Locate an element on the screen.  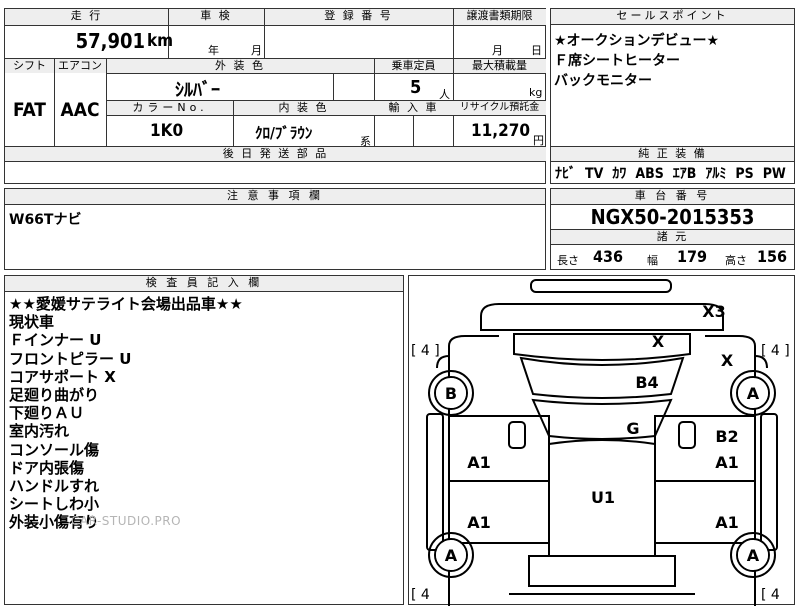
watermark: CAR-STUDIO.PRO is located at coordinates (126, 521).